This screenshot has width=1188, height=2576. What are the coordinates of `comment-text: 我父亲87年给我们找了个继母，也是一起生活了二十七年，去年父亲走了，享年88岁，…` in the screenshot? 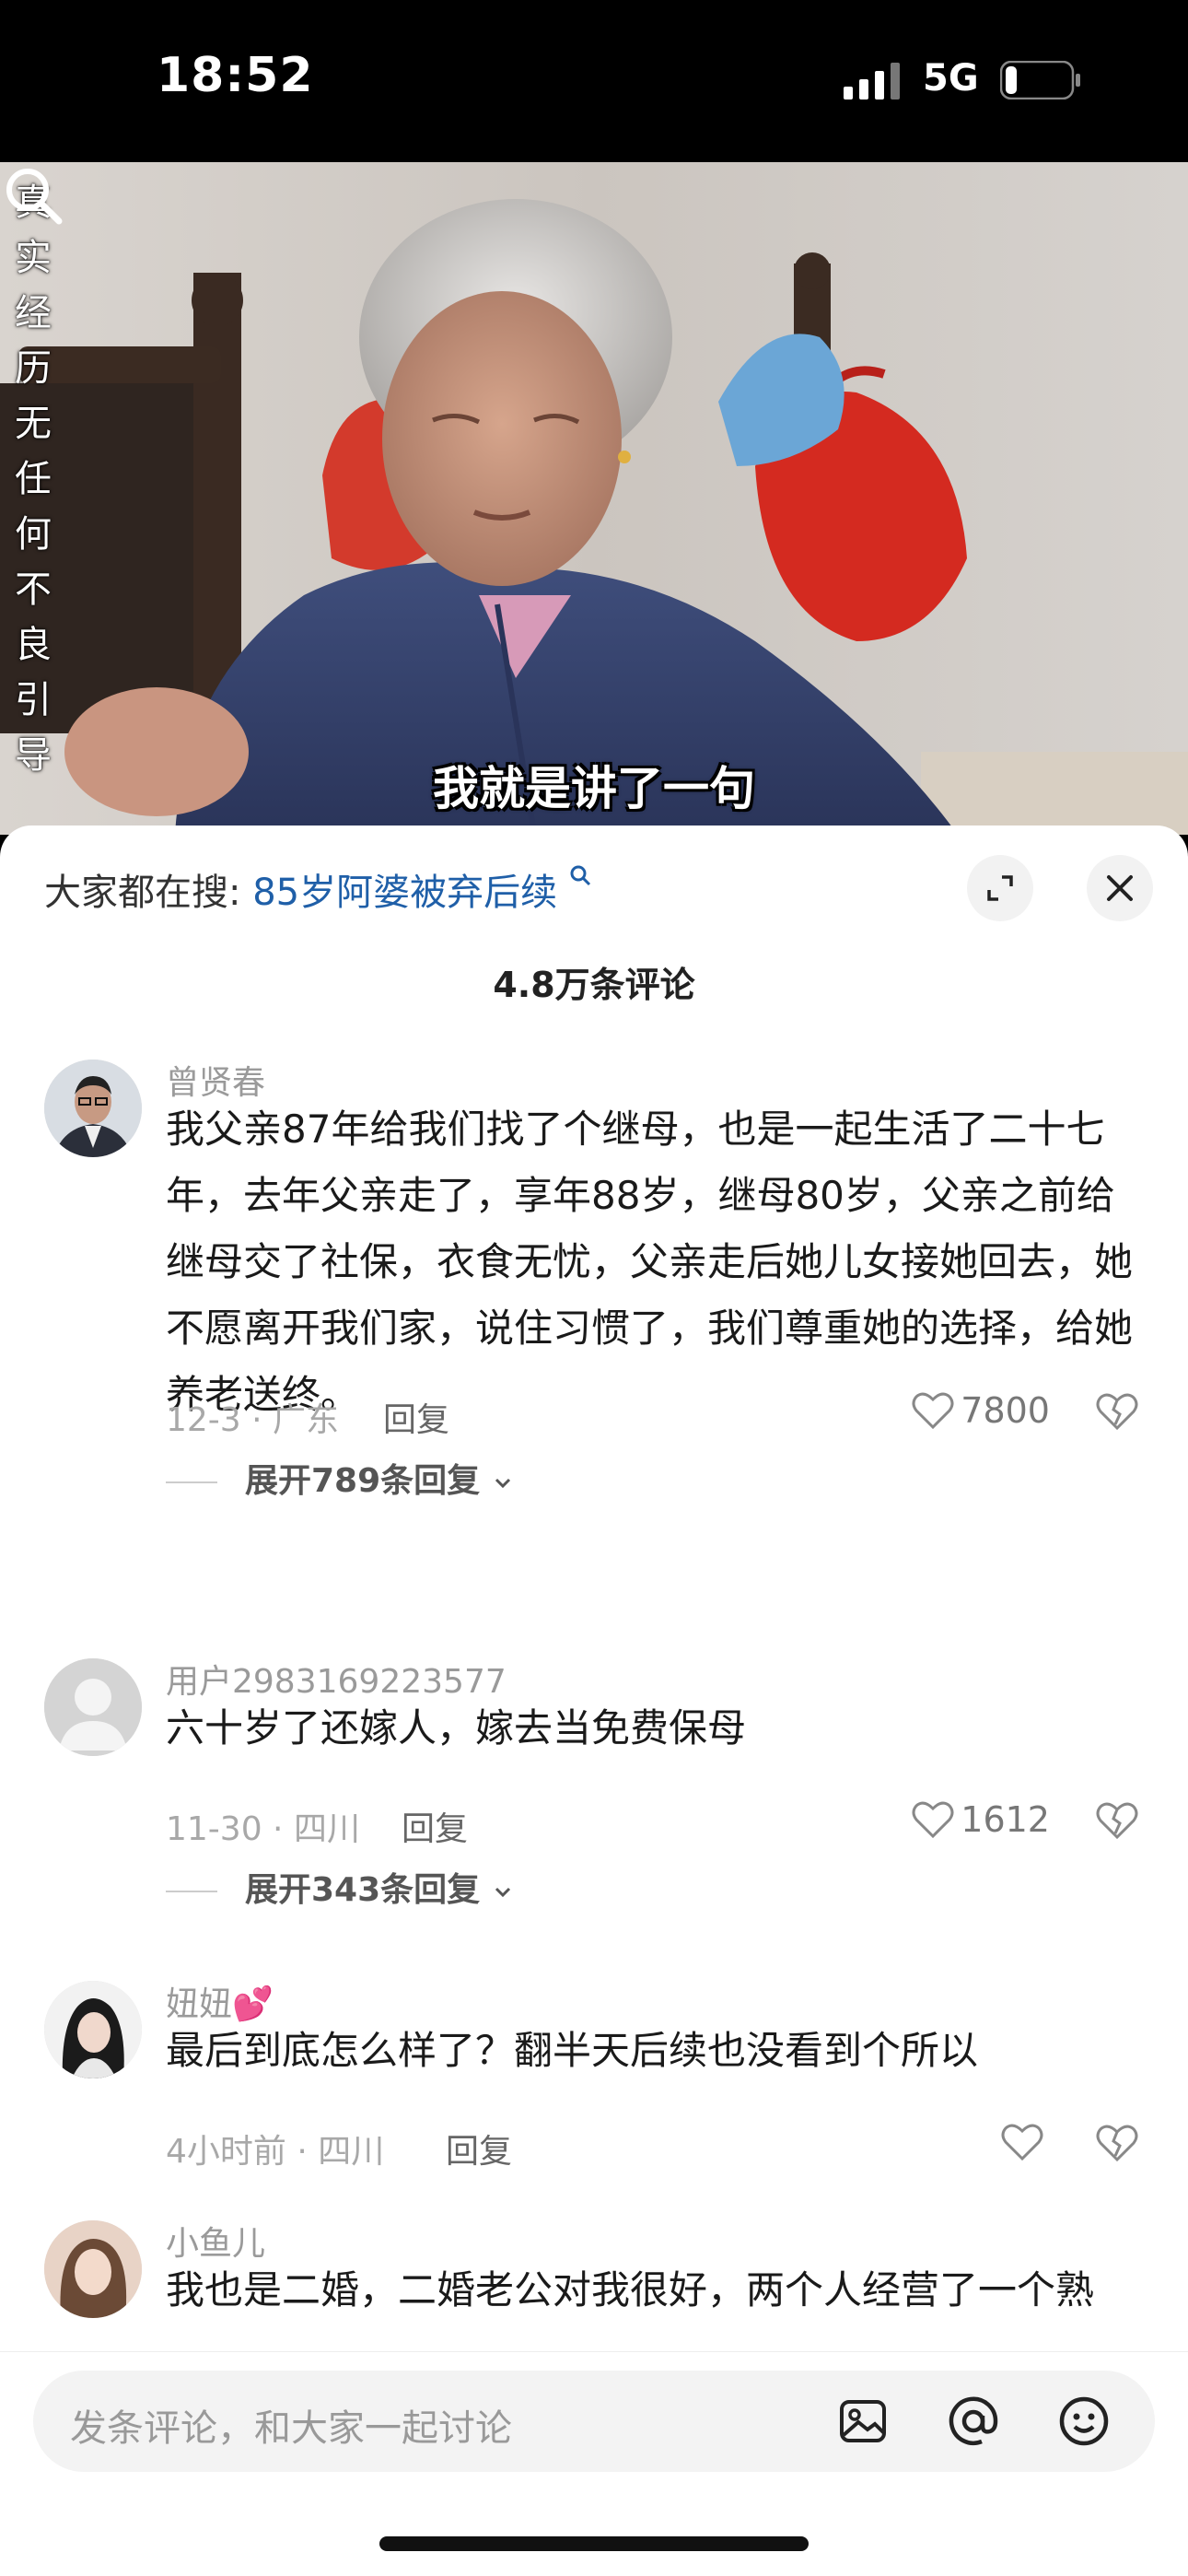 It's located at (650, 1262).